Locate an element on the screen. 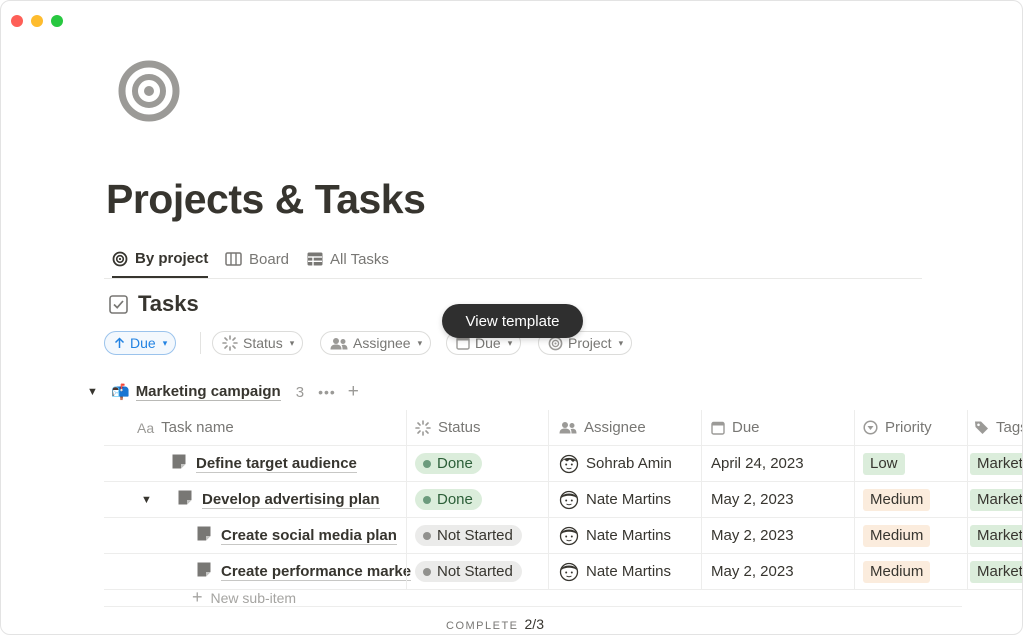 The width and height of the screenshot is (1023, 635). new-sub-item-button: + New sub-item is located at coordinates (244, 597).